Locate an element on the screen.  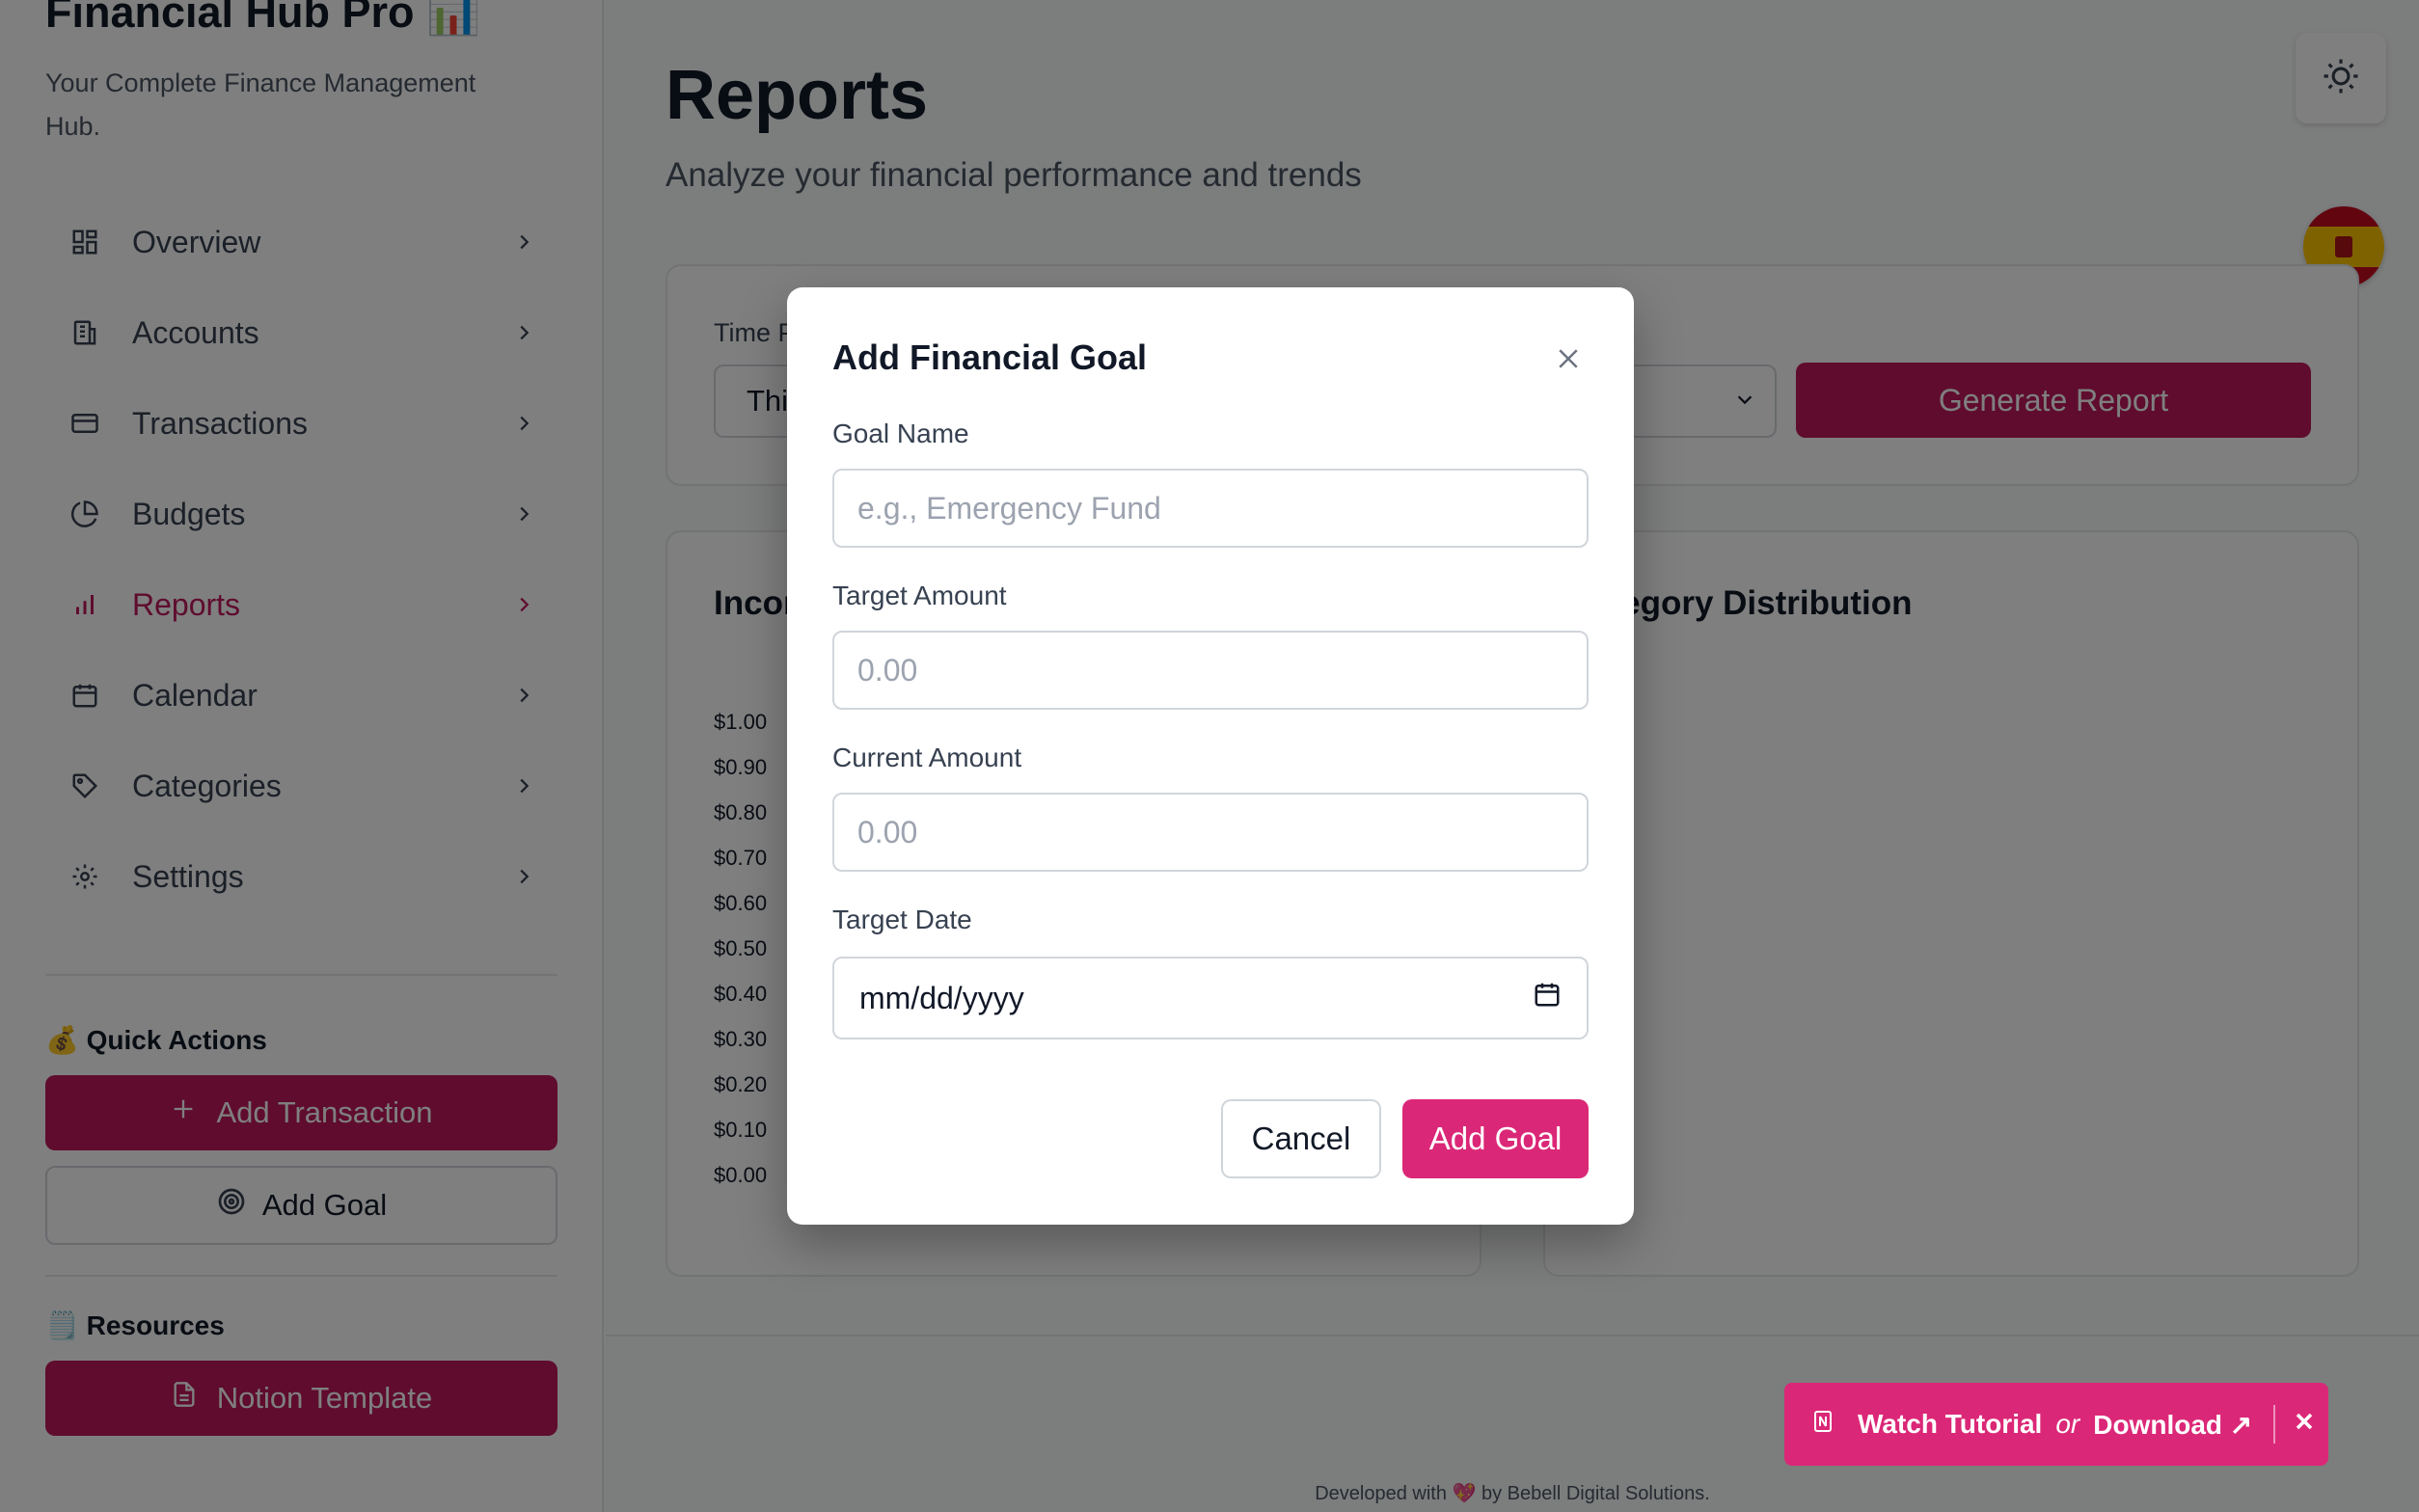
cancel-button: Cancel is located at coordinates (1301, 1138).